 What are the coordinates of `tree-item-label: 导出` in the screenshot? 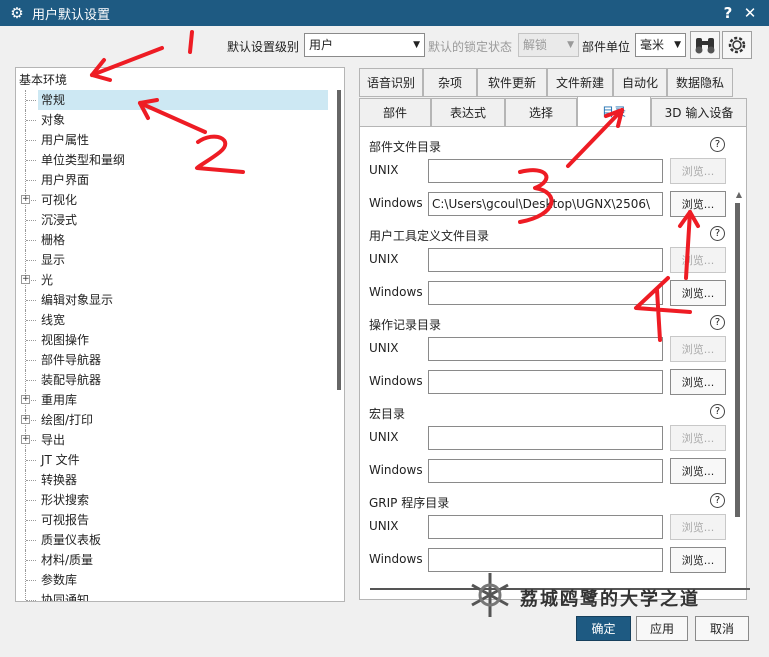 It's located at (53, 440).